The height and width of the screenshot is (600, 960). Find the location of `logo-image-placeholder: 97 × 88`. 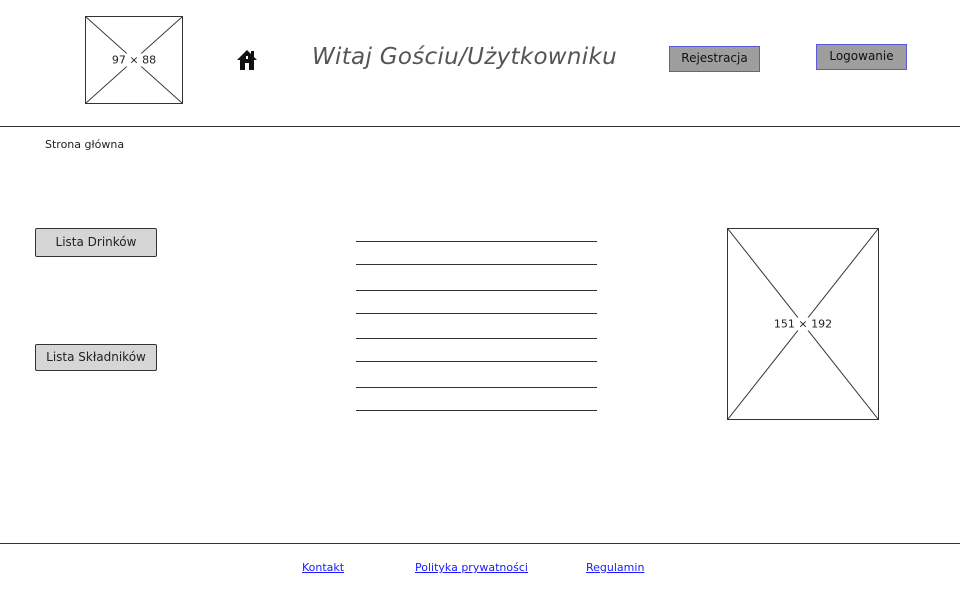

logo-image-placeholder: 97 × 88 is located at coordinates (134, 60).